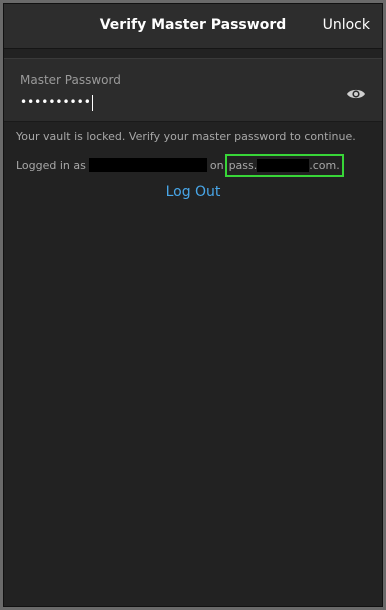 The width and height of the screenshot is (386, 610). I want to click on logged-in-prefix: Logged in as, so click(51, 165).